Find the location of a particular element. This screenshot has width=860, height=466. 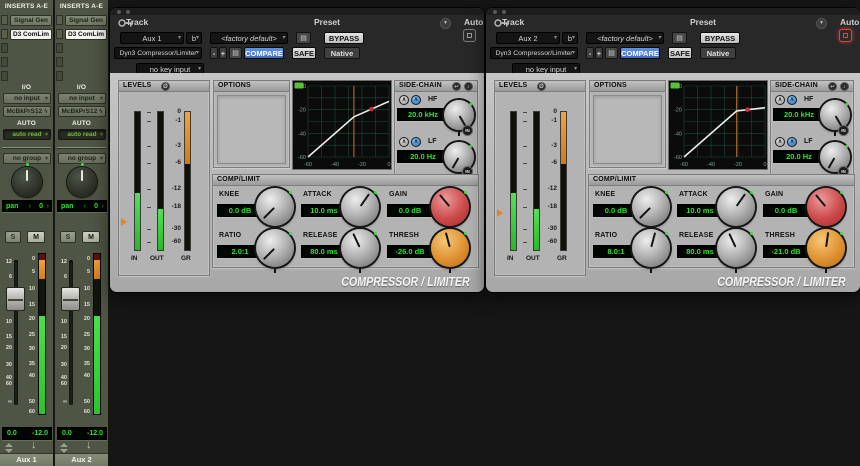

track-name: Aux 1 is located at coordinates (26, 459).